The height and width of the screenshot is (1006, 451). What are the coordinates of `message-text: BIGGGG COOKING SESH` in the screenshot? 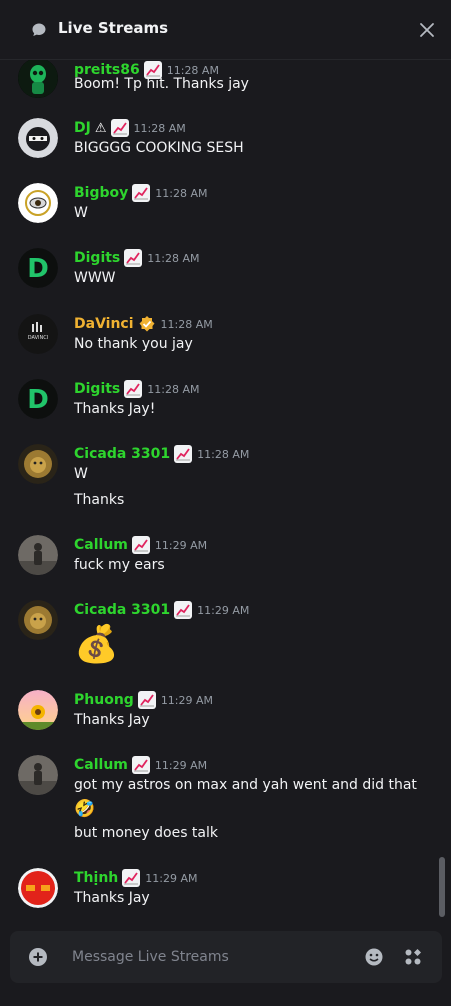 It's located at (159, 148).